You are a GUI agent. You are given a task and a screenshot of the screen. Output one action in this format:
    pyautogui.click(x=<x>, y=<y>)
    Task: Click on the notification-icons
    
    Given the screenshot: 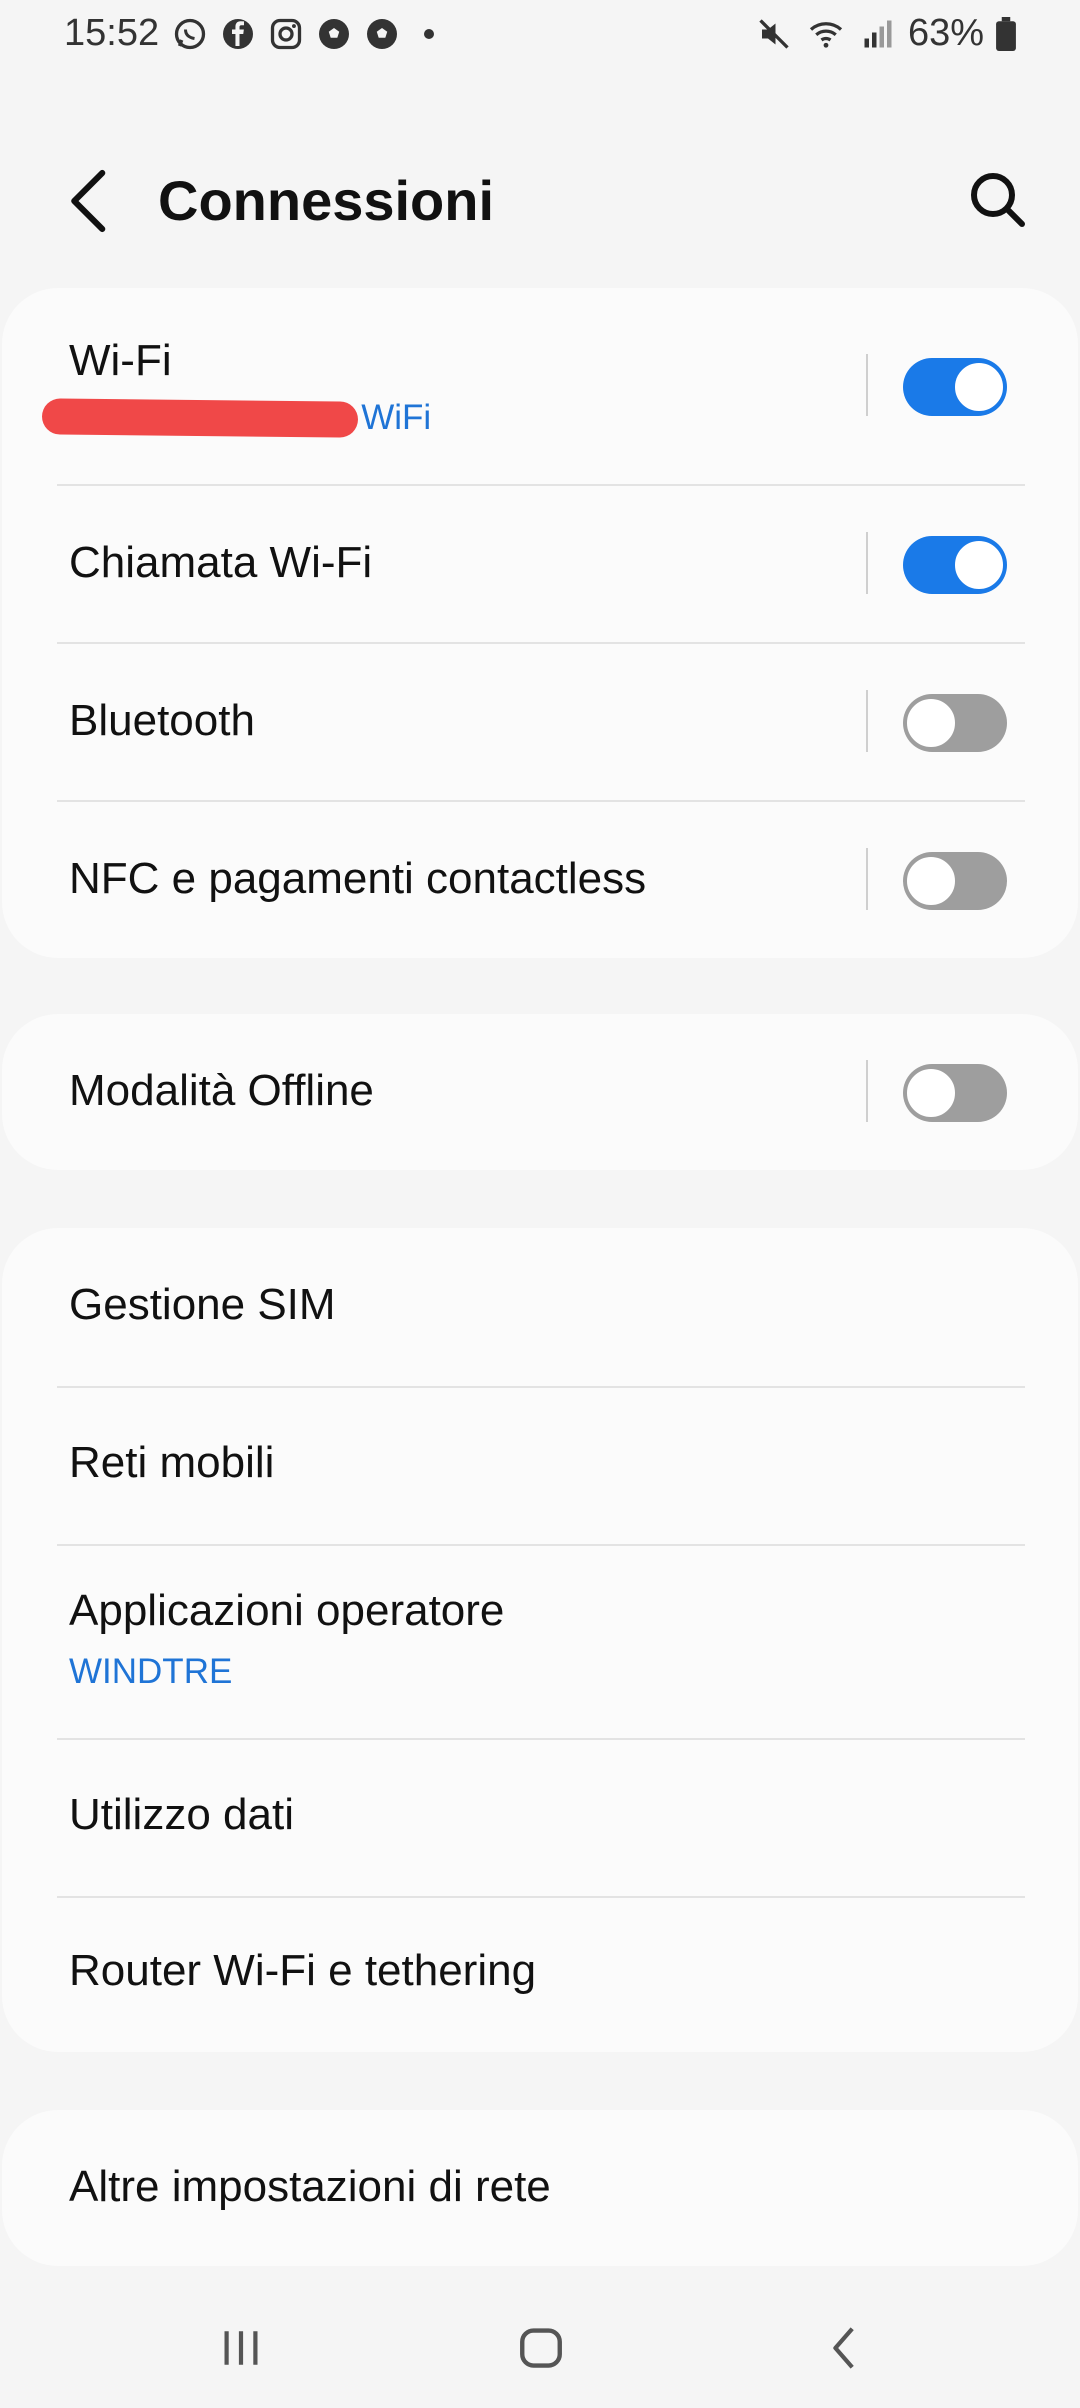 What is the action you would take?
    pyautogui.click(x=303, y=34)
    